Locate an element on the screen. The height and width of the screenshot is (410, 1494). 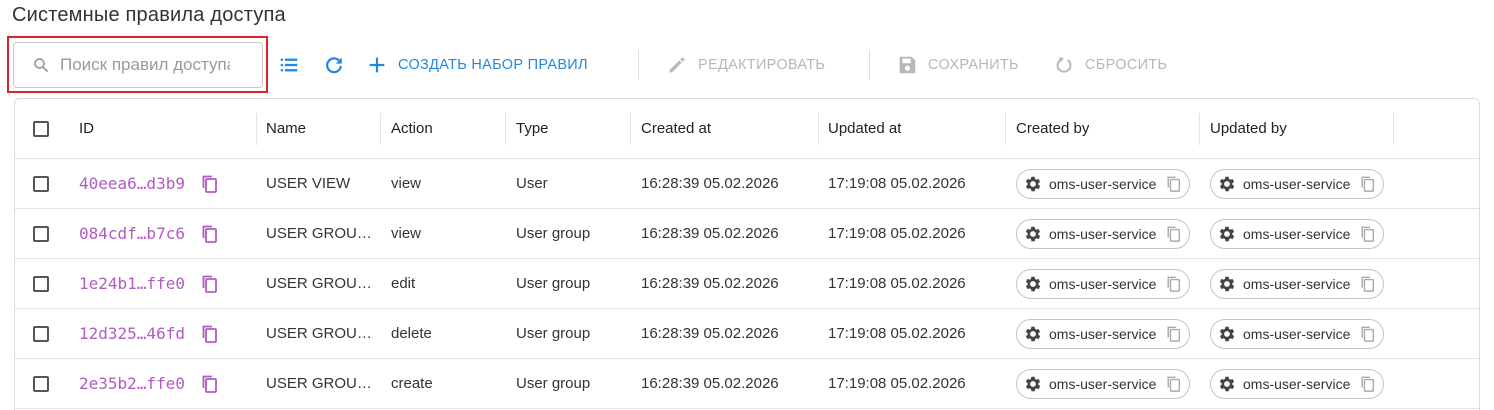
create-ruleset-button: СОЗДАТЬ НАБОР ПРАВИЛ is located at coordinates (477, 65).